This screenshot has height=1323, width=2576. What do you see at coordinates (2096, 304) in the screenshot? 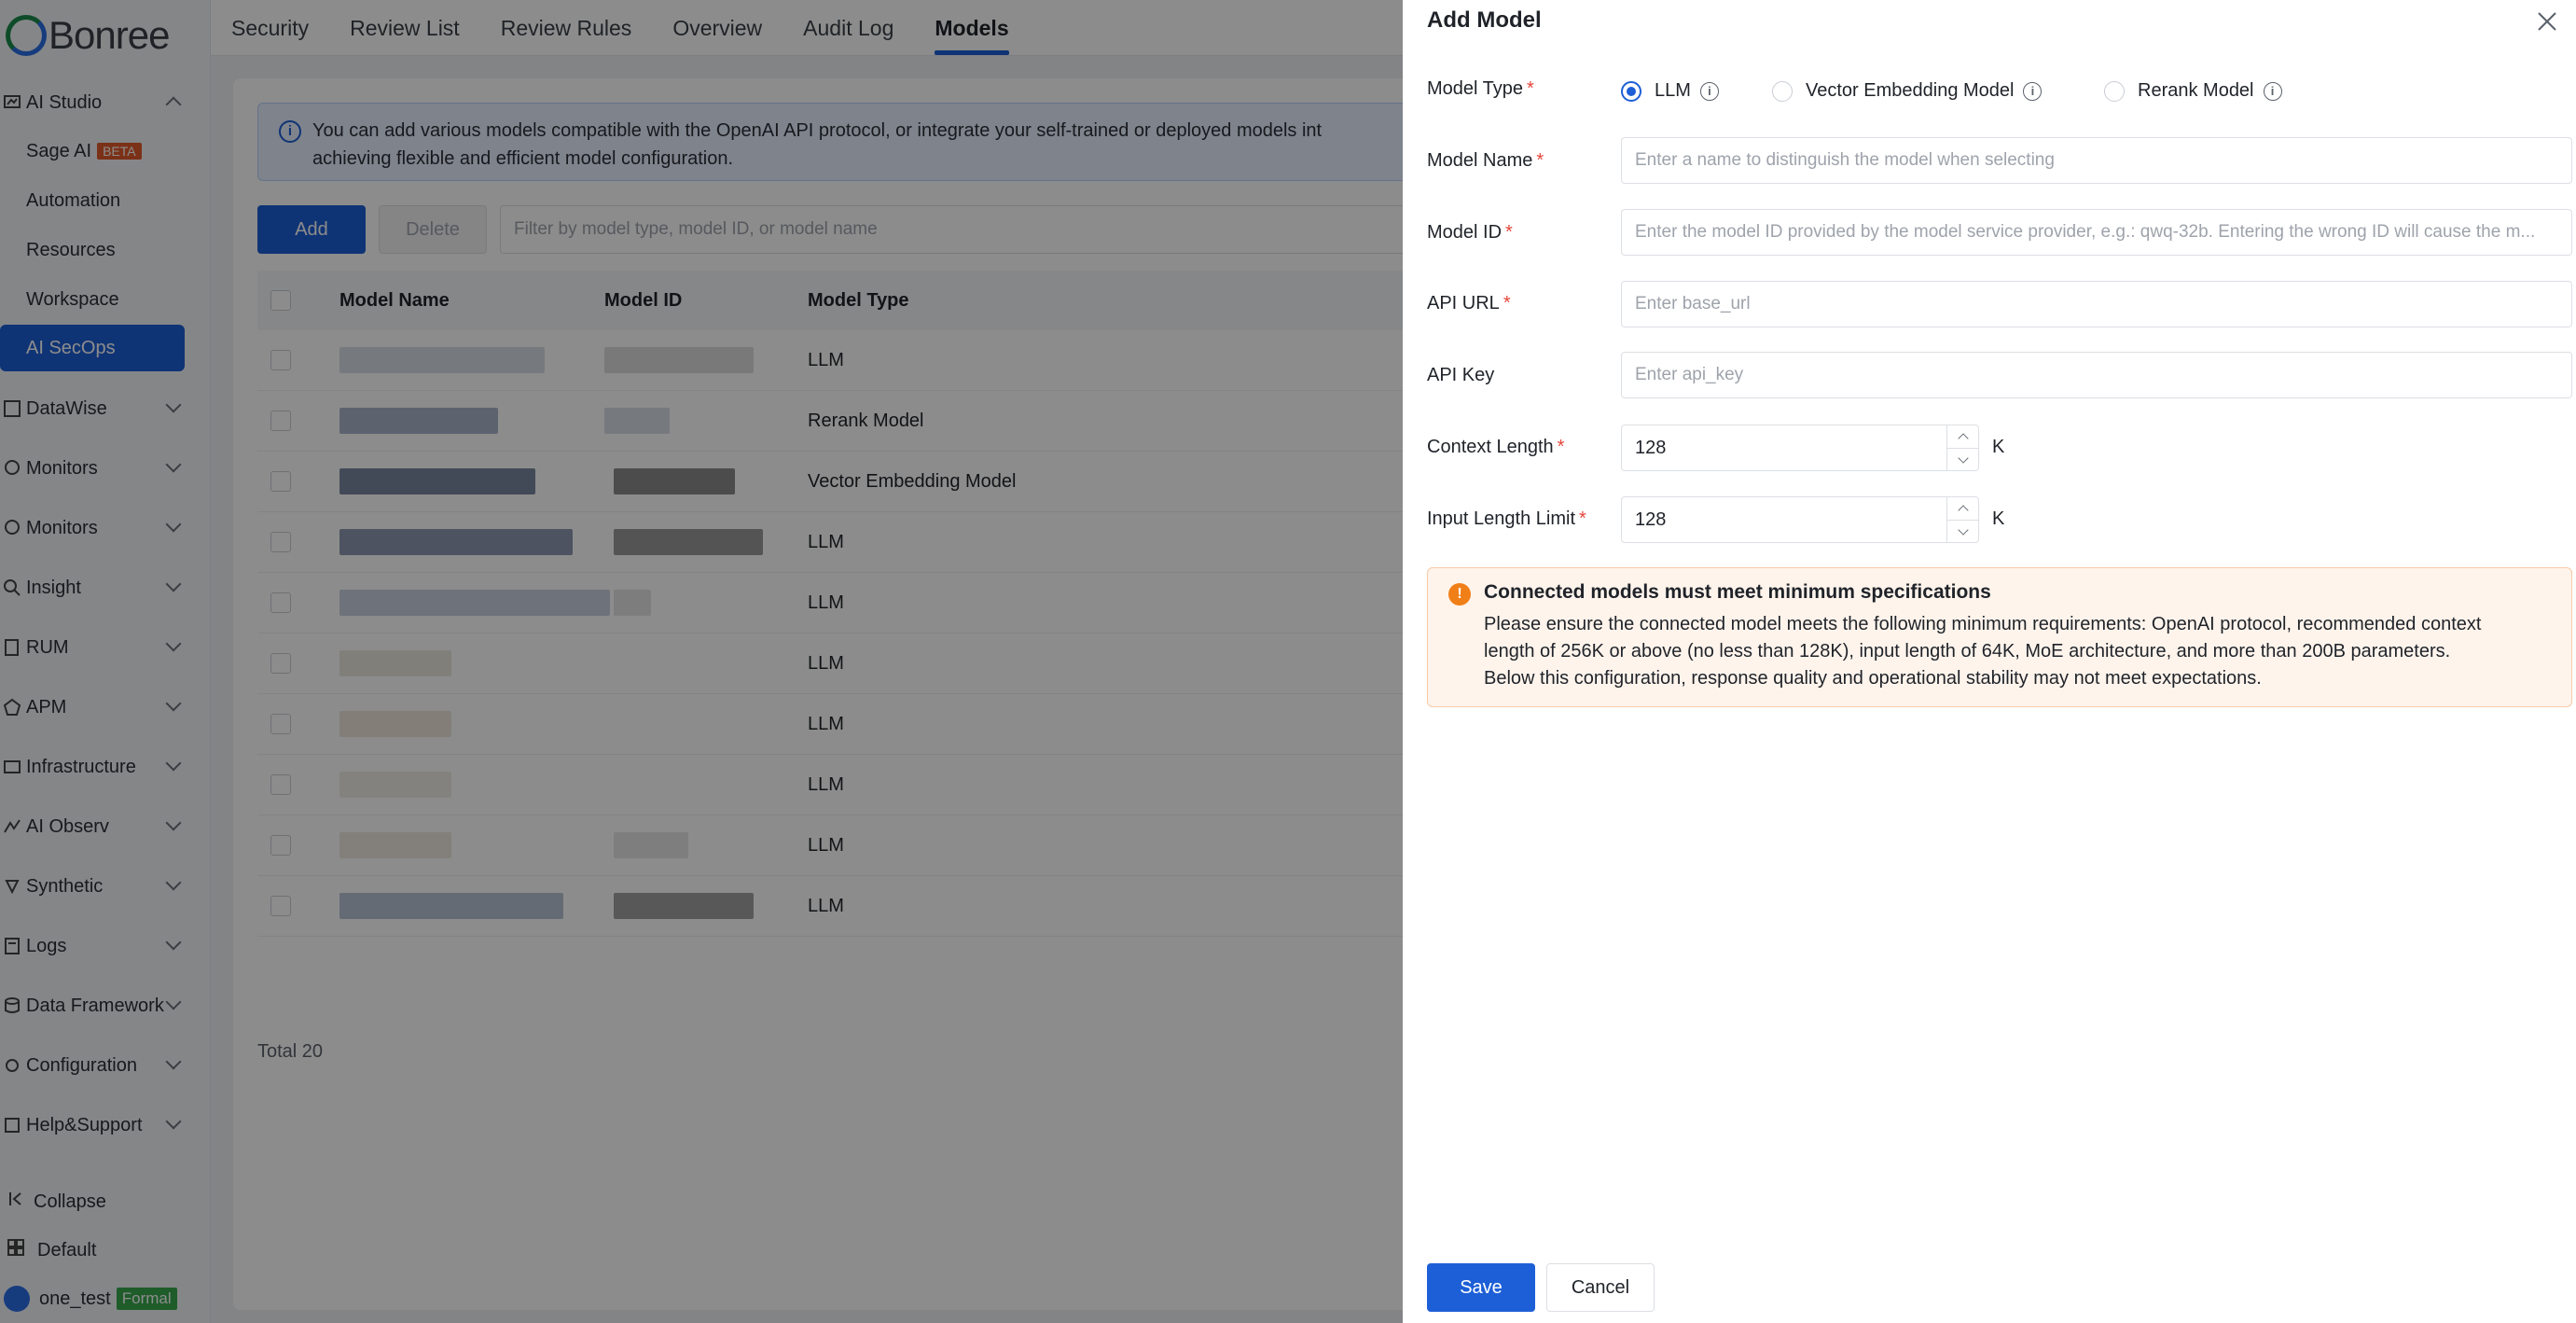
I see `api-url-input: Enter base_url` at bounding box center [2096, 304].